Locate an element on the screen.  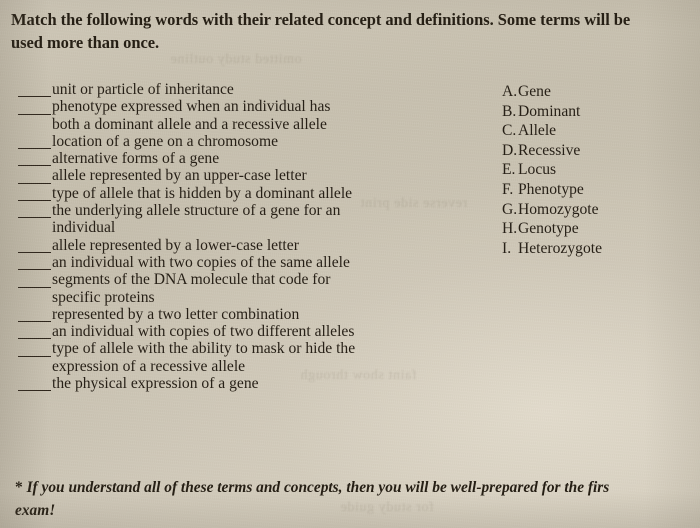
answer-choice-letter: B. is located at coordinates (509, 111).